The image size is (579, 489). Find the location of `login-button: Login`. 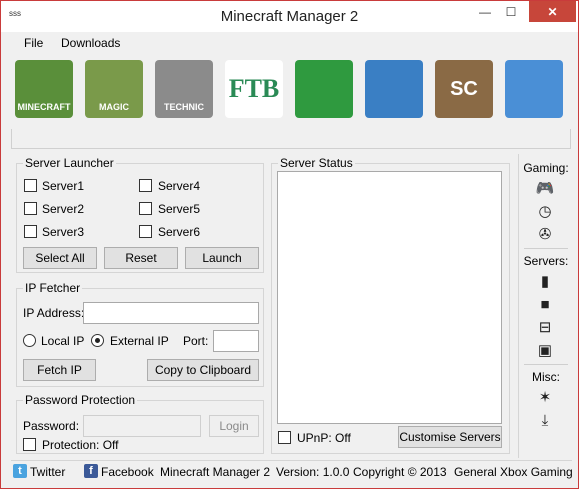

login-button: Login is located at coordinates (234, 426).